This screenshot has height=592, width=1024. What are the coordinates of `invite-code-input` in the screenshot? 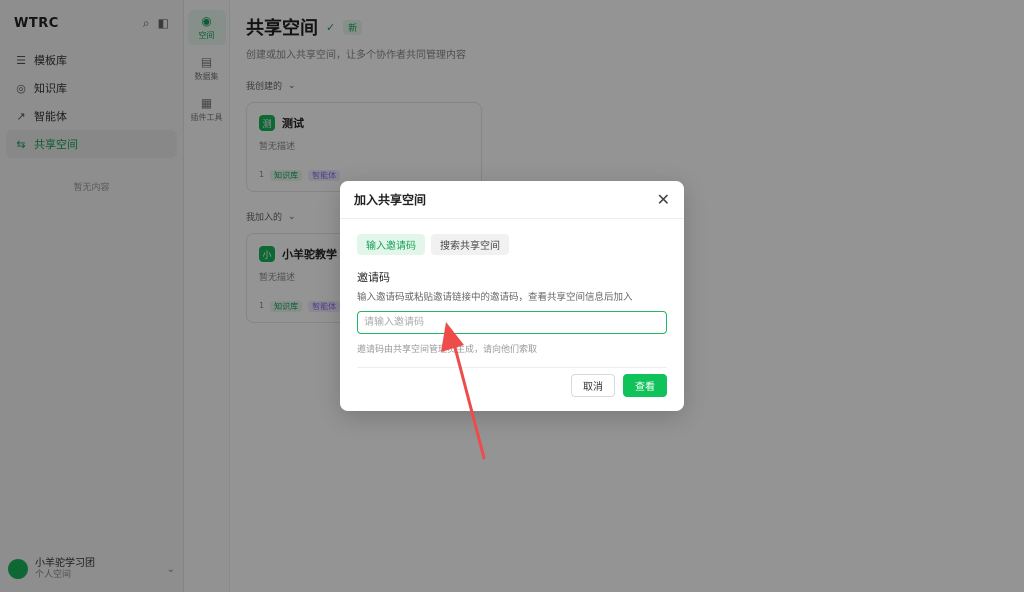 It's located at (512, 322).